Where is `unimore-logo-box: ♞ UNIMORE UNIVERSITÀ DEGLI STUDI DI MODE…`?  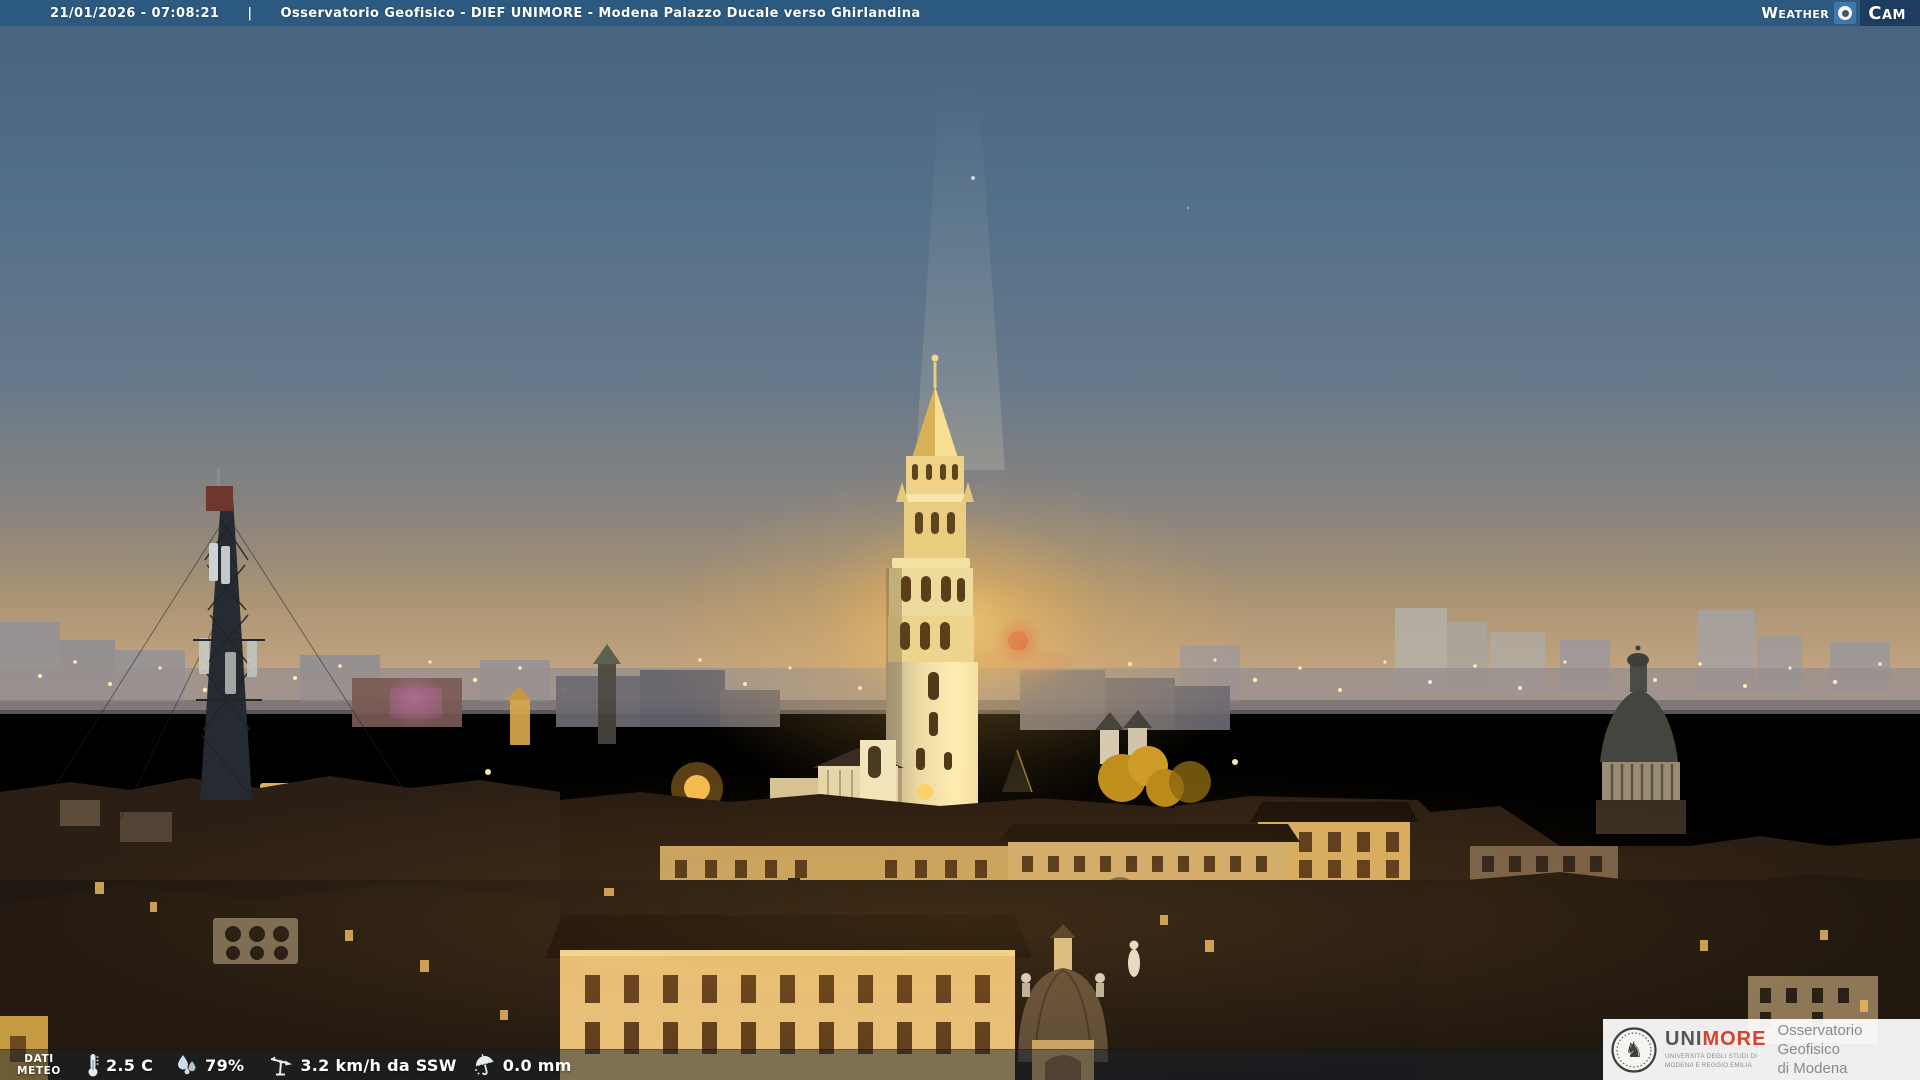 unimore-logo-box: ♞ UNIMORE UNIVERSITÀ DEGLI STUDI DI MODE… is located at coordinates (1761, 1049).